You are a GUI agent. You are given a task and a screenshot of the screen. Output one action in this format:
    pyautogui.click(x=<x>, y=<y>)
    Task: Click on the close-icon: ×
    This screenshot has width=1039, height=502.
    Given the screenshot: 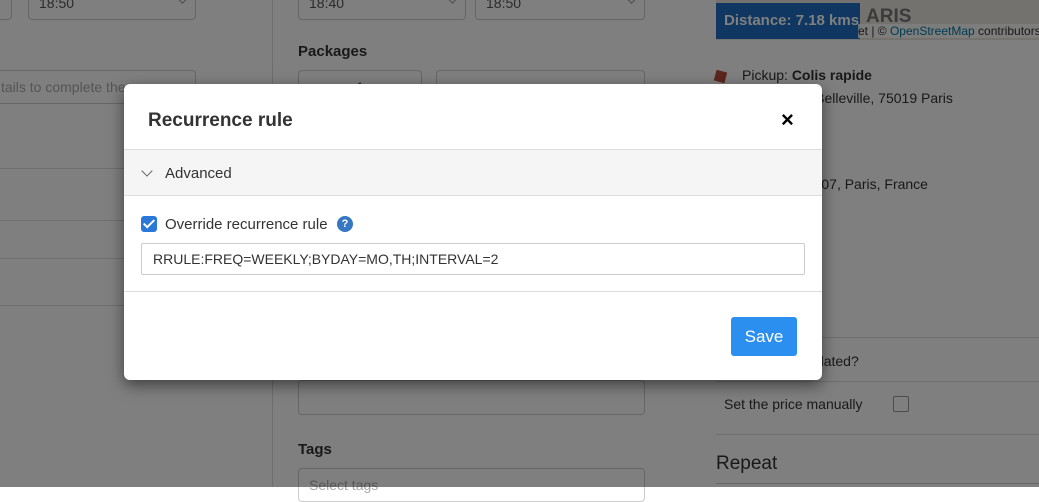 What is the action you would take?
    pyautogui.click(x=787, y=120)
    